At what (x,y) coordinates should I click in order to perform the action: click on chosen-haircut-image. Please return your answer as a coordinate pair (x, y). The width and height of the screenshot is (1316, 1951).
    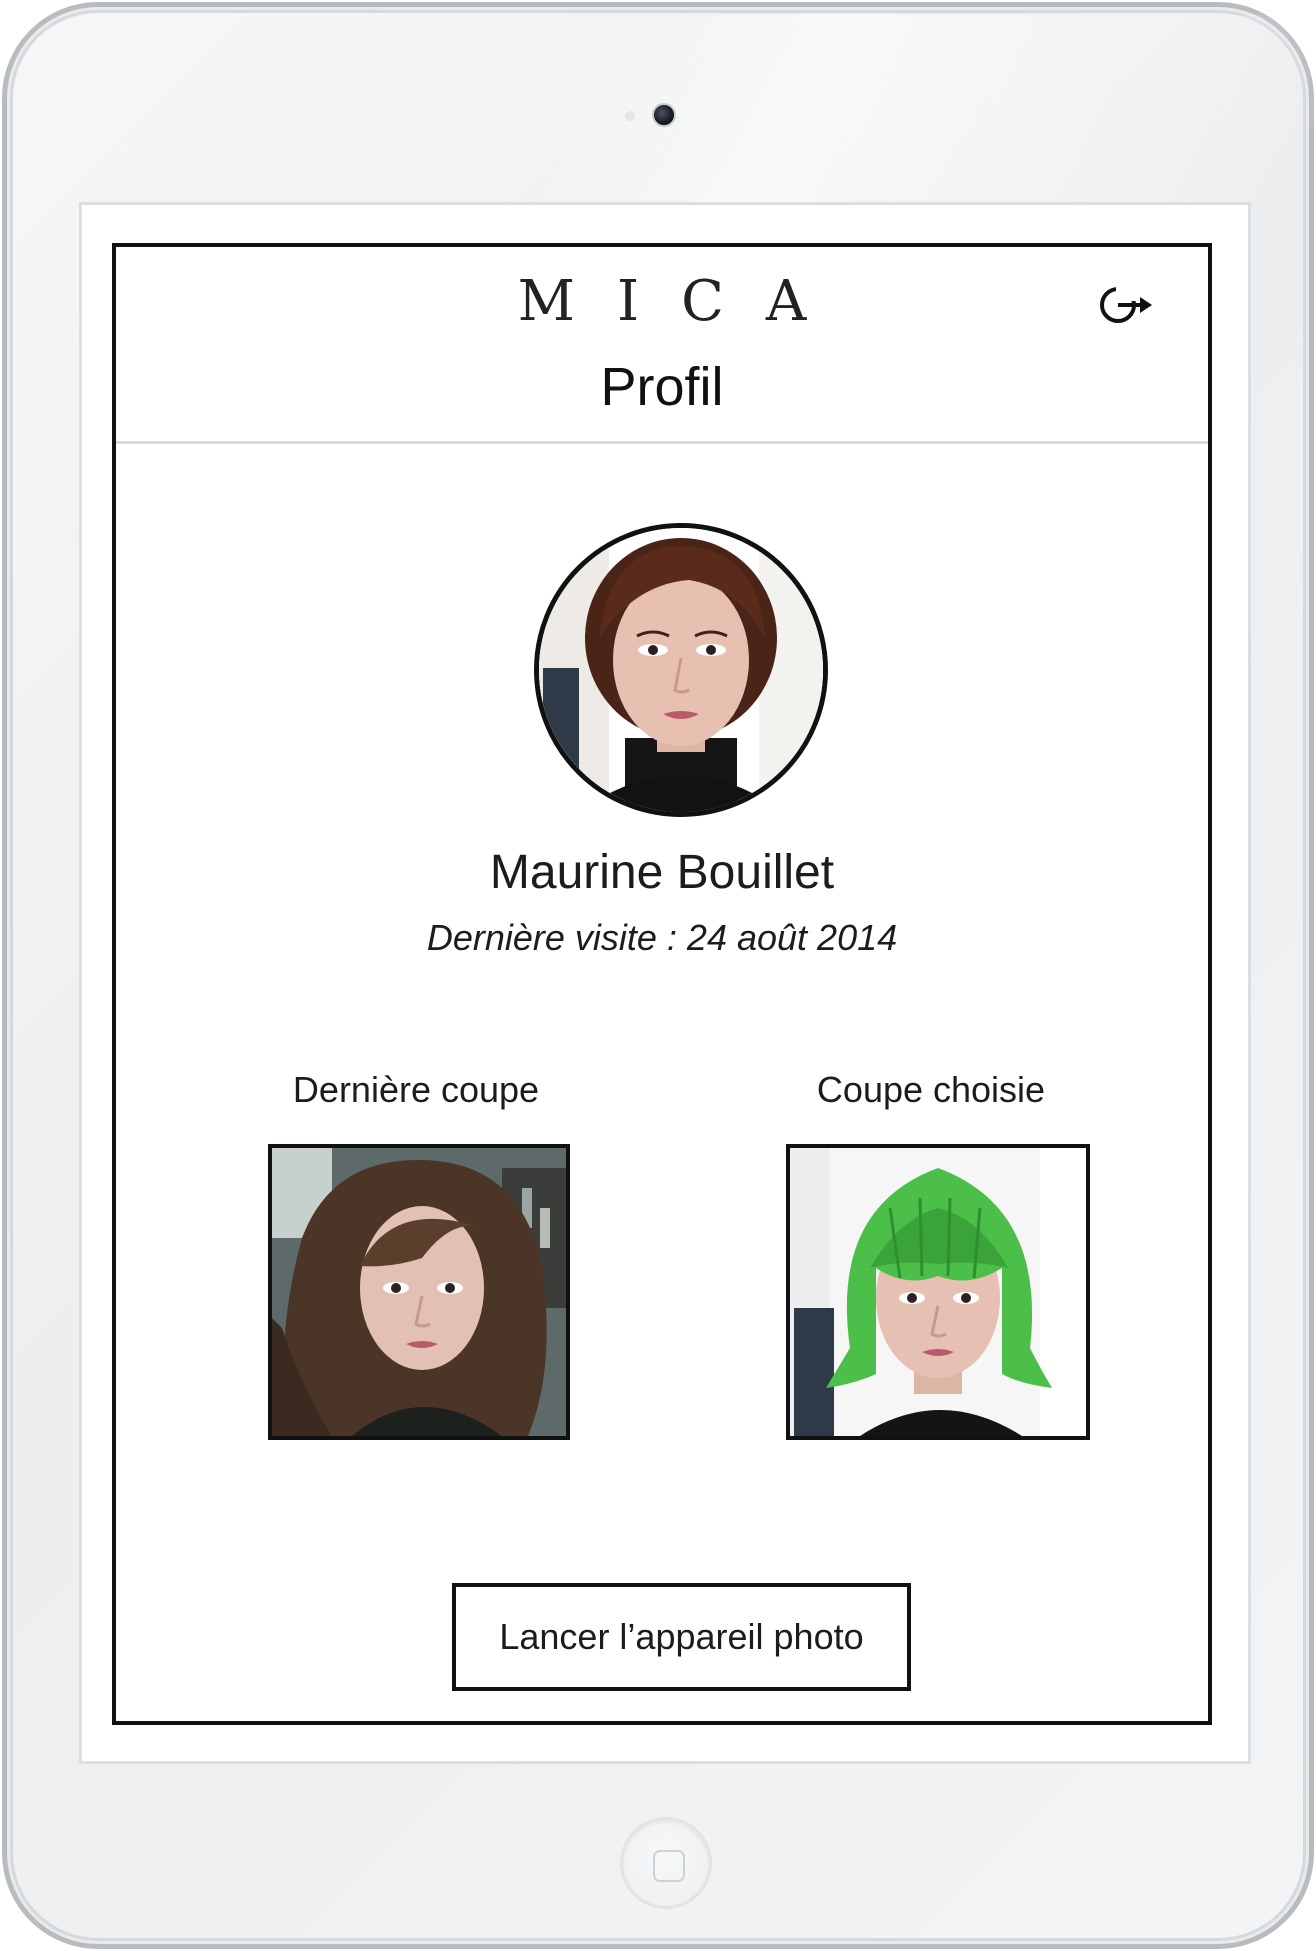
    Looking at the image, I should click on (938, 1292).